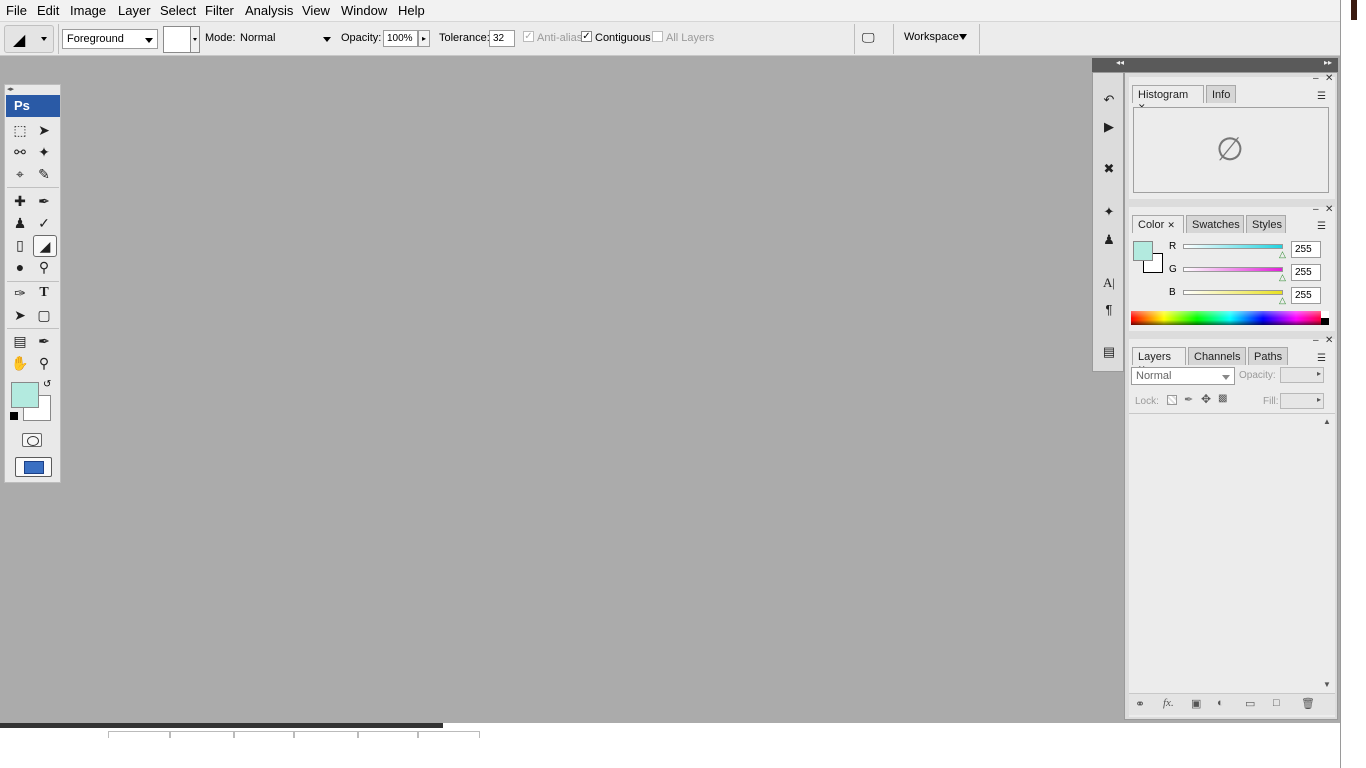 The width and height of the screenshot is (1366, 768). What do you see at coordinates (1308, 703) in the screenshot?
I see `trash-icon: 🗑` at bounding box center [1308, 703].